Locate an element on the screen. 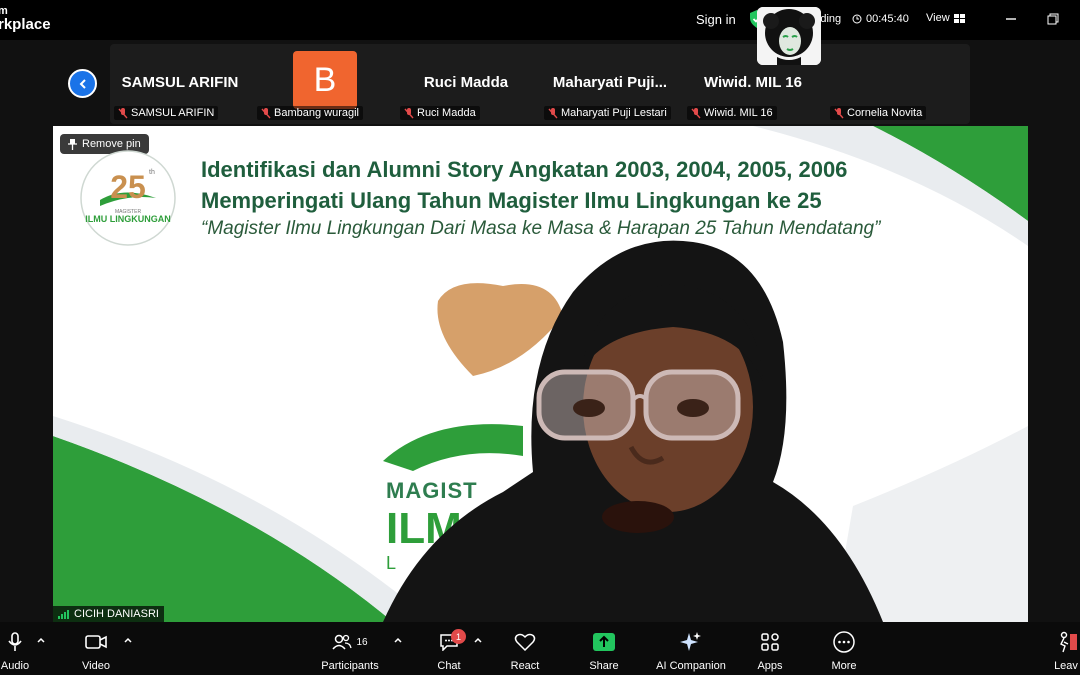 The height and width of the screenshot is (675, 1080). audio-options-chevron-up-icon is located at coordinates (41, 640).